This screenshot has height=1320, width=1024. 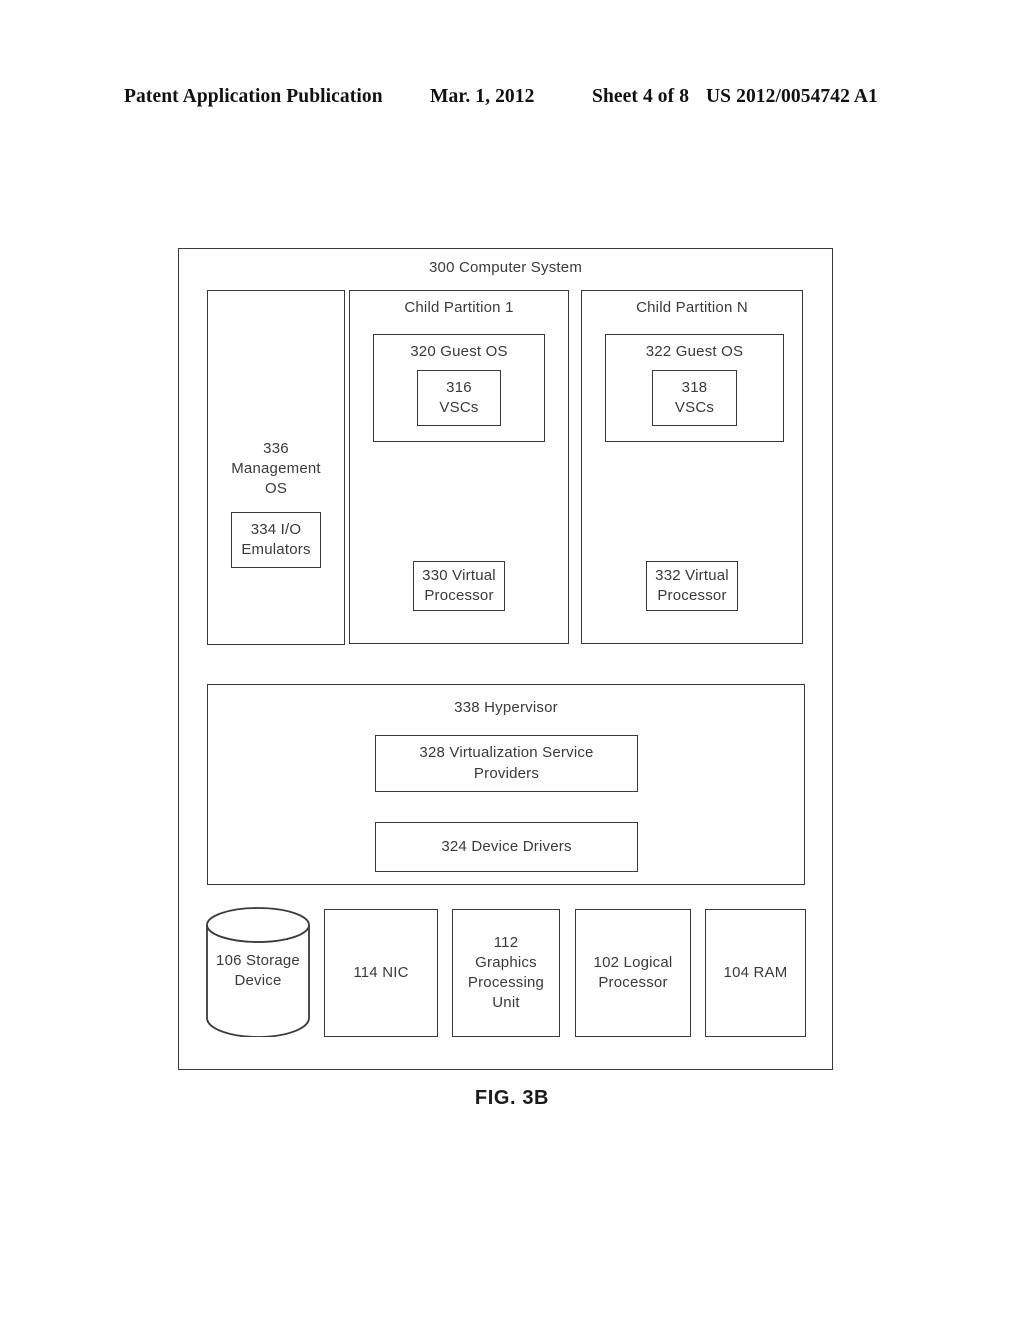 What do you see at coordinates (694, 351) in the screenshot?
I see `guest-os-322-label: 322 Guest OS` at bounding box center [694, 351].